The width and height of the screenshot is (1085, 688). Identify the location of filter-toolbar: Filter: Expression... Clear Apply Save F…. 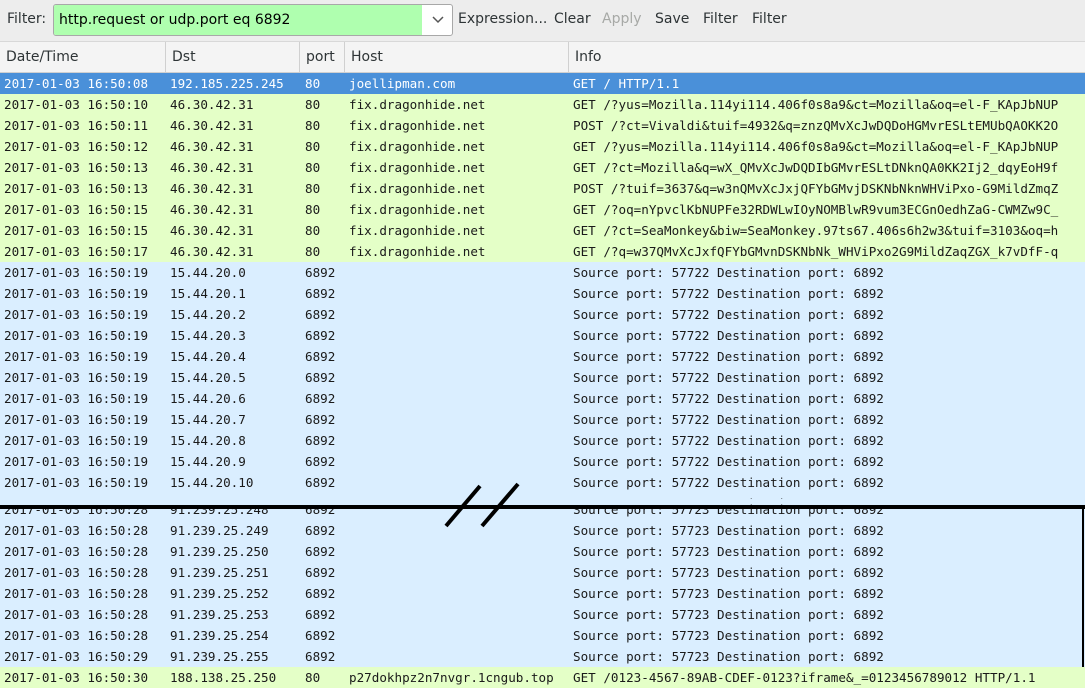
(542, 21).